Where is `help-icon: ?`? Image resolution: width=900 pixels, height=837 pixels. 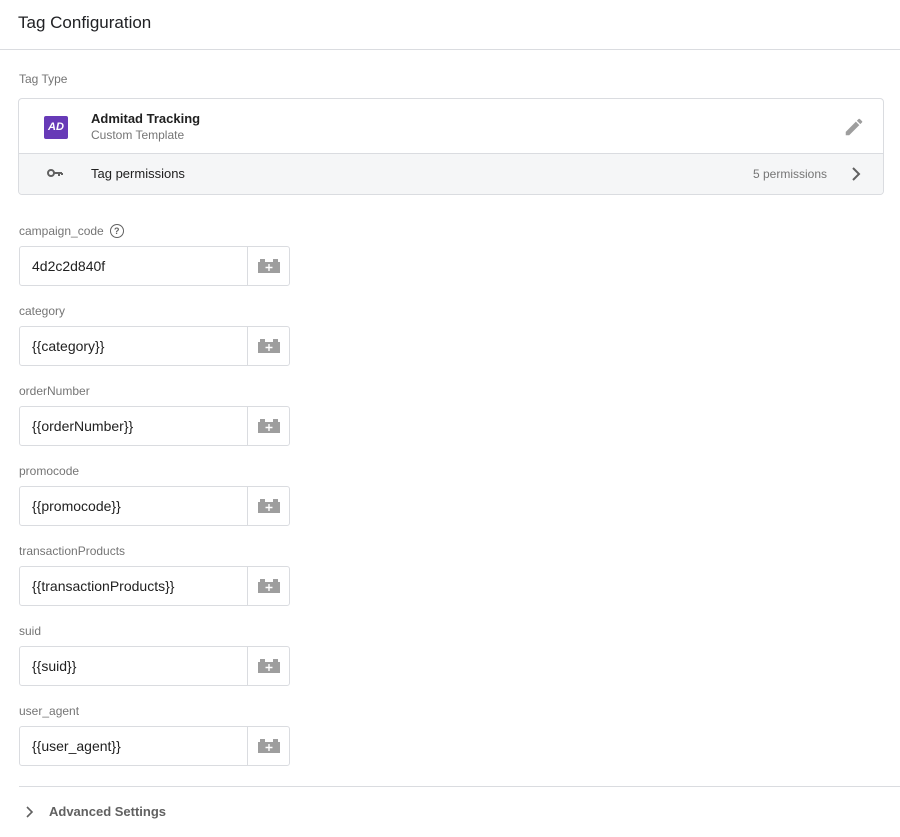 help-icon: ? is located at coordinates (116, 231).